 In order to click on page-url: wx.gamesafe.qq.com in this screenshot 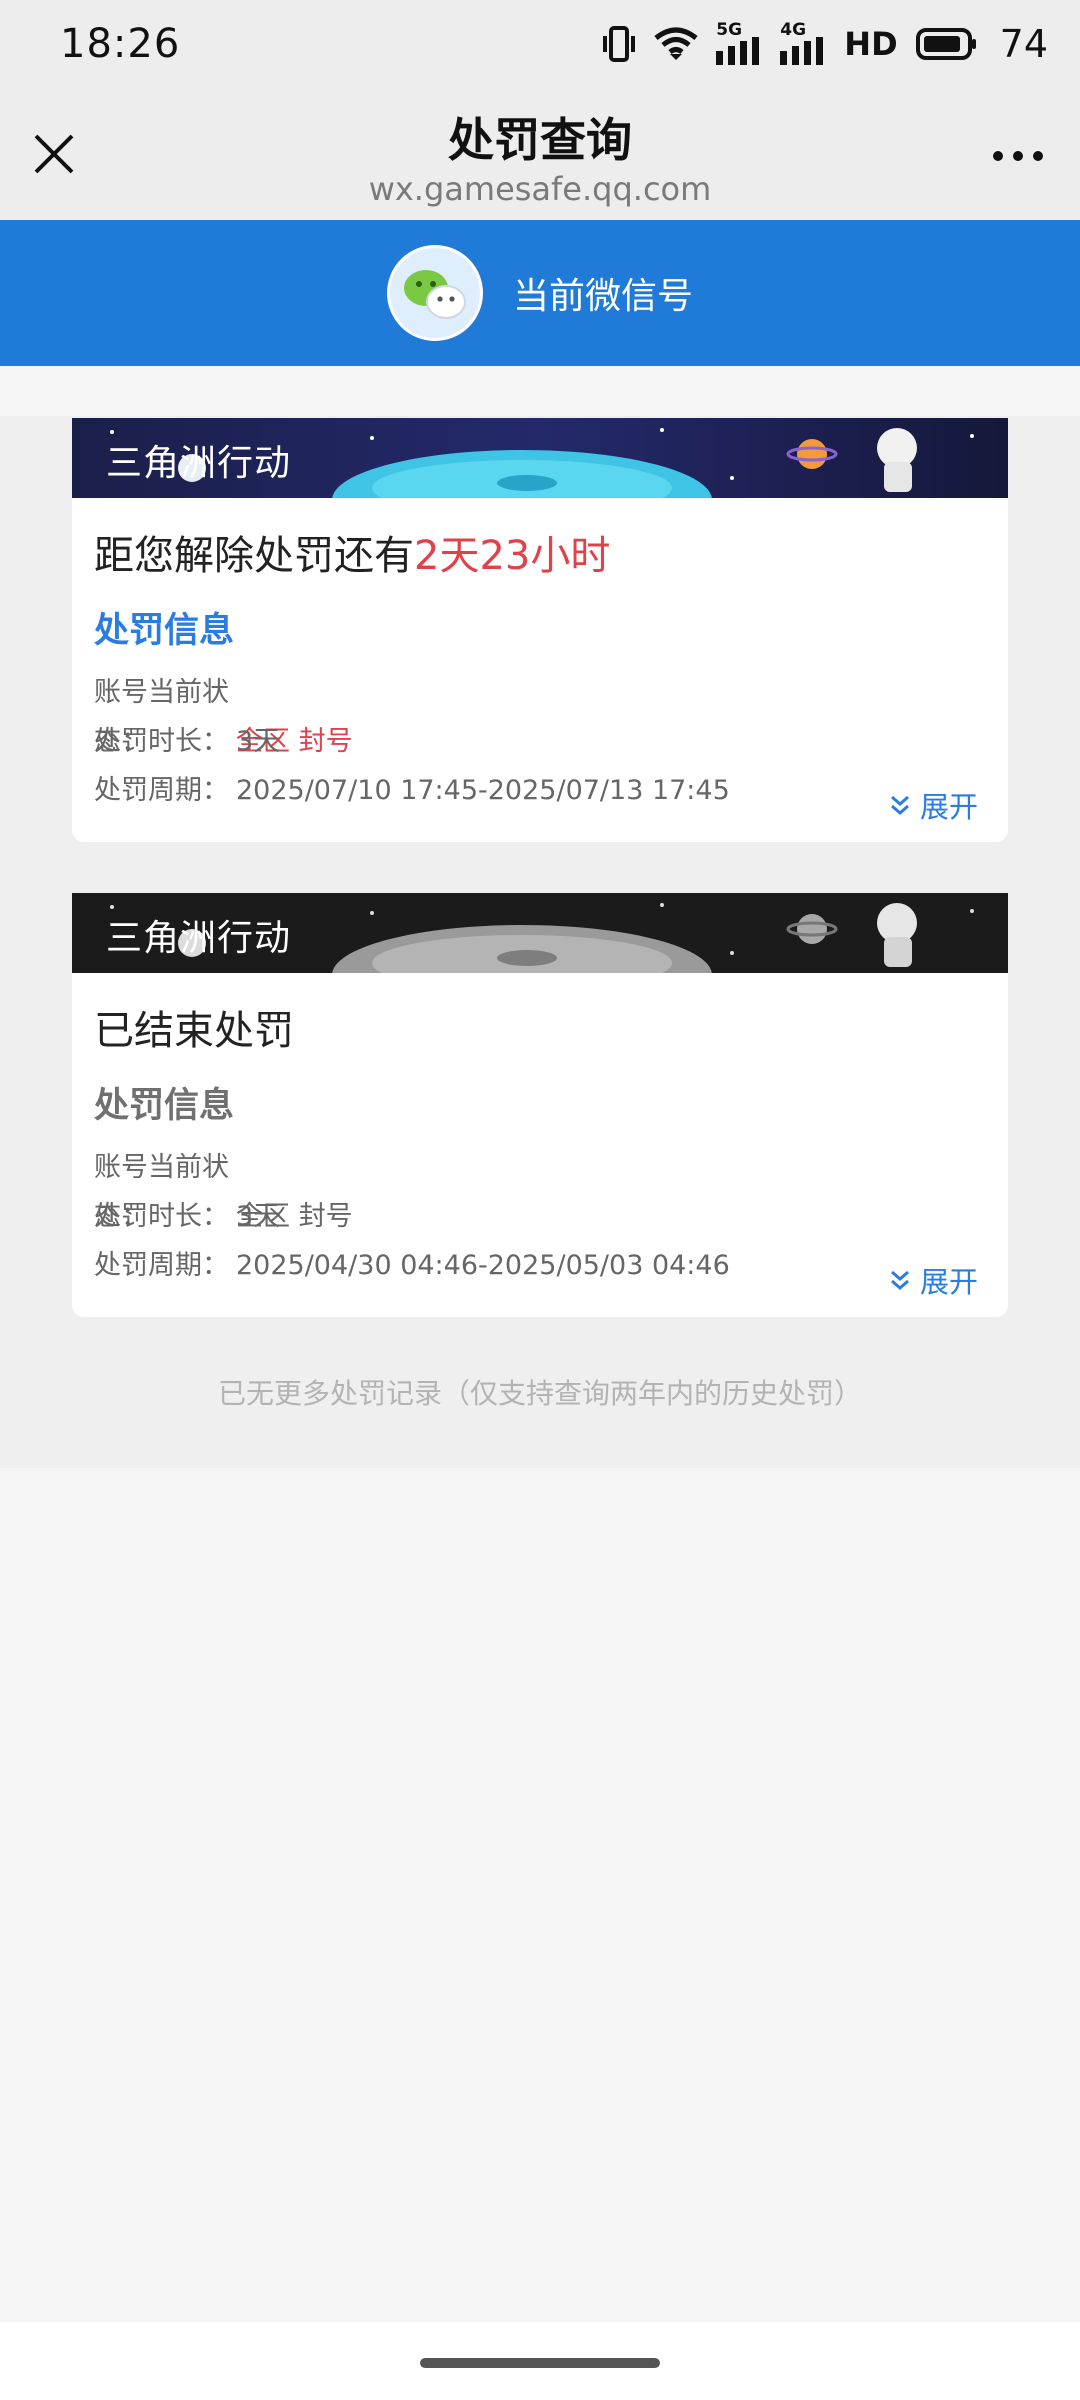, I will do `click(540, 189)`.